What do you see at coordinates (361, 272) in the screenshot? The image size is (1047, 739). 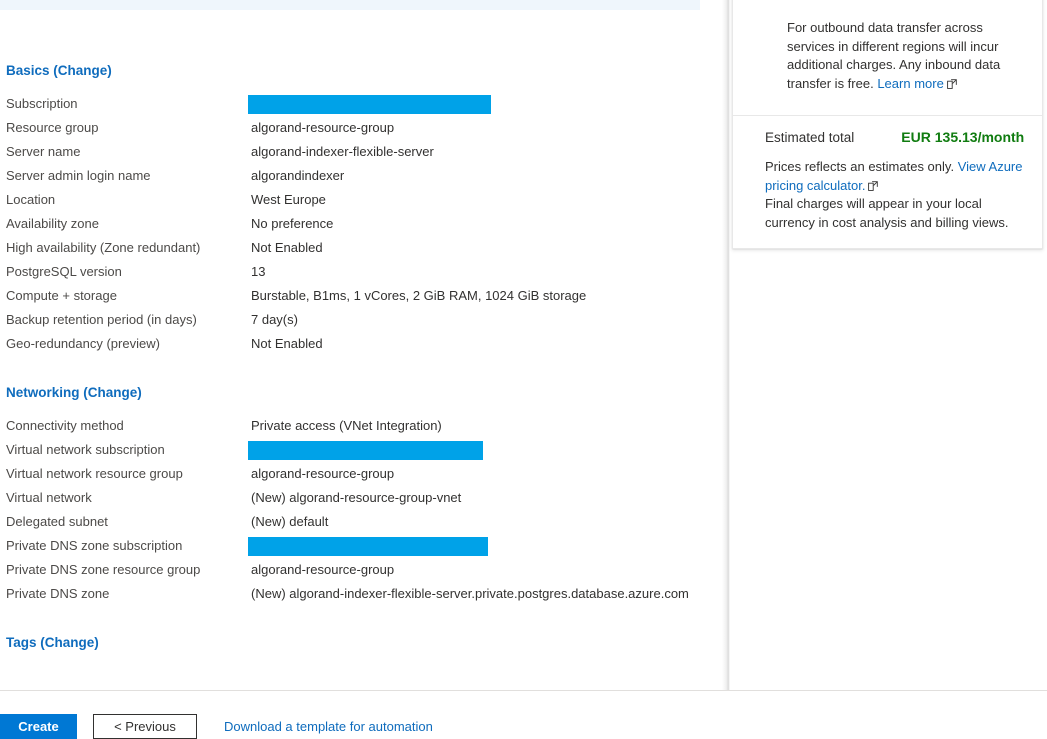 I see `basics-row: PostgreSQL version 13` at bounding box center [361, 272].